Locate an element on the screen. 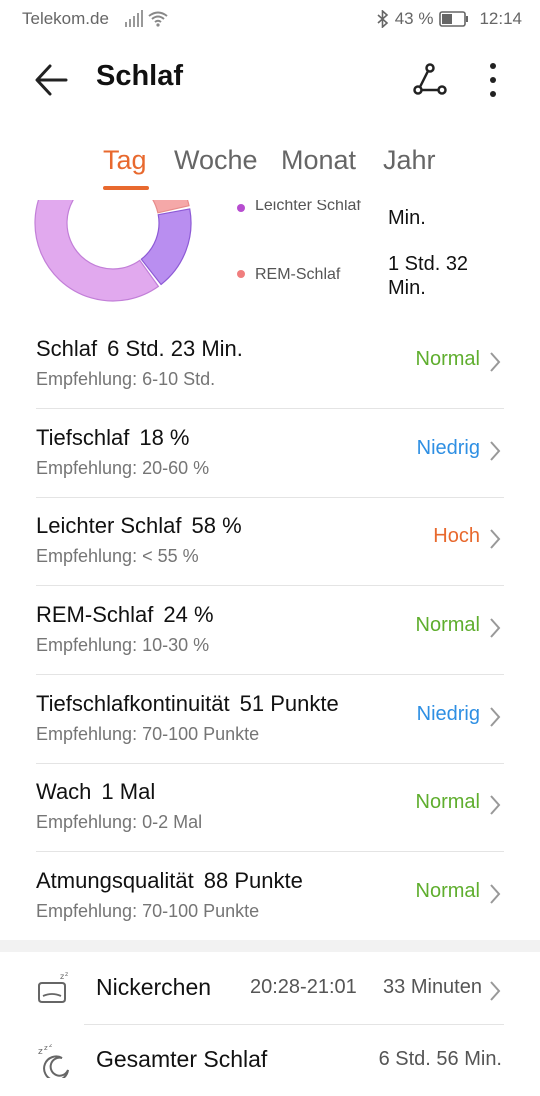  metric-recommendation: Empfehlung: 10-30 % is located at coordinates (123, 645).